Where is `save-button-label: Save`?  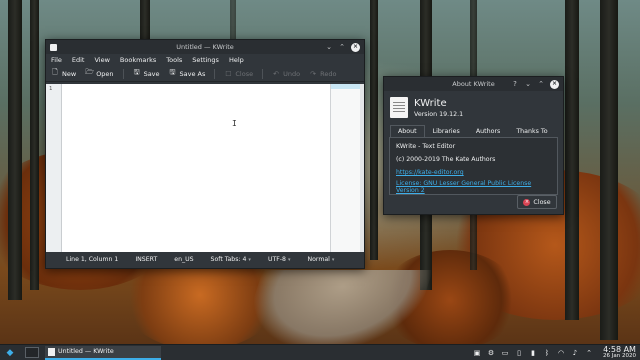 save-button-label: Save is located at coordinates (151, 73).